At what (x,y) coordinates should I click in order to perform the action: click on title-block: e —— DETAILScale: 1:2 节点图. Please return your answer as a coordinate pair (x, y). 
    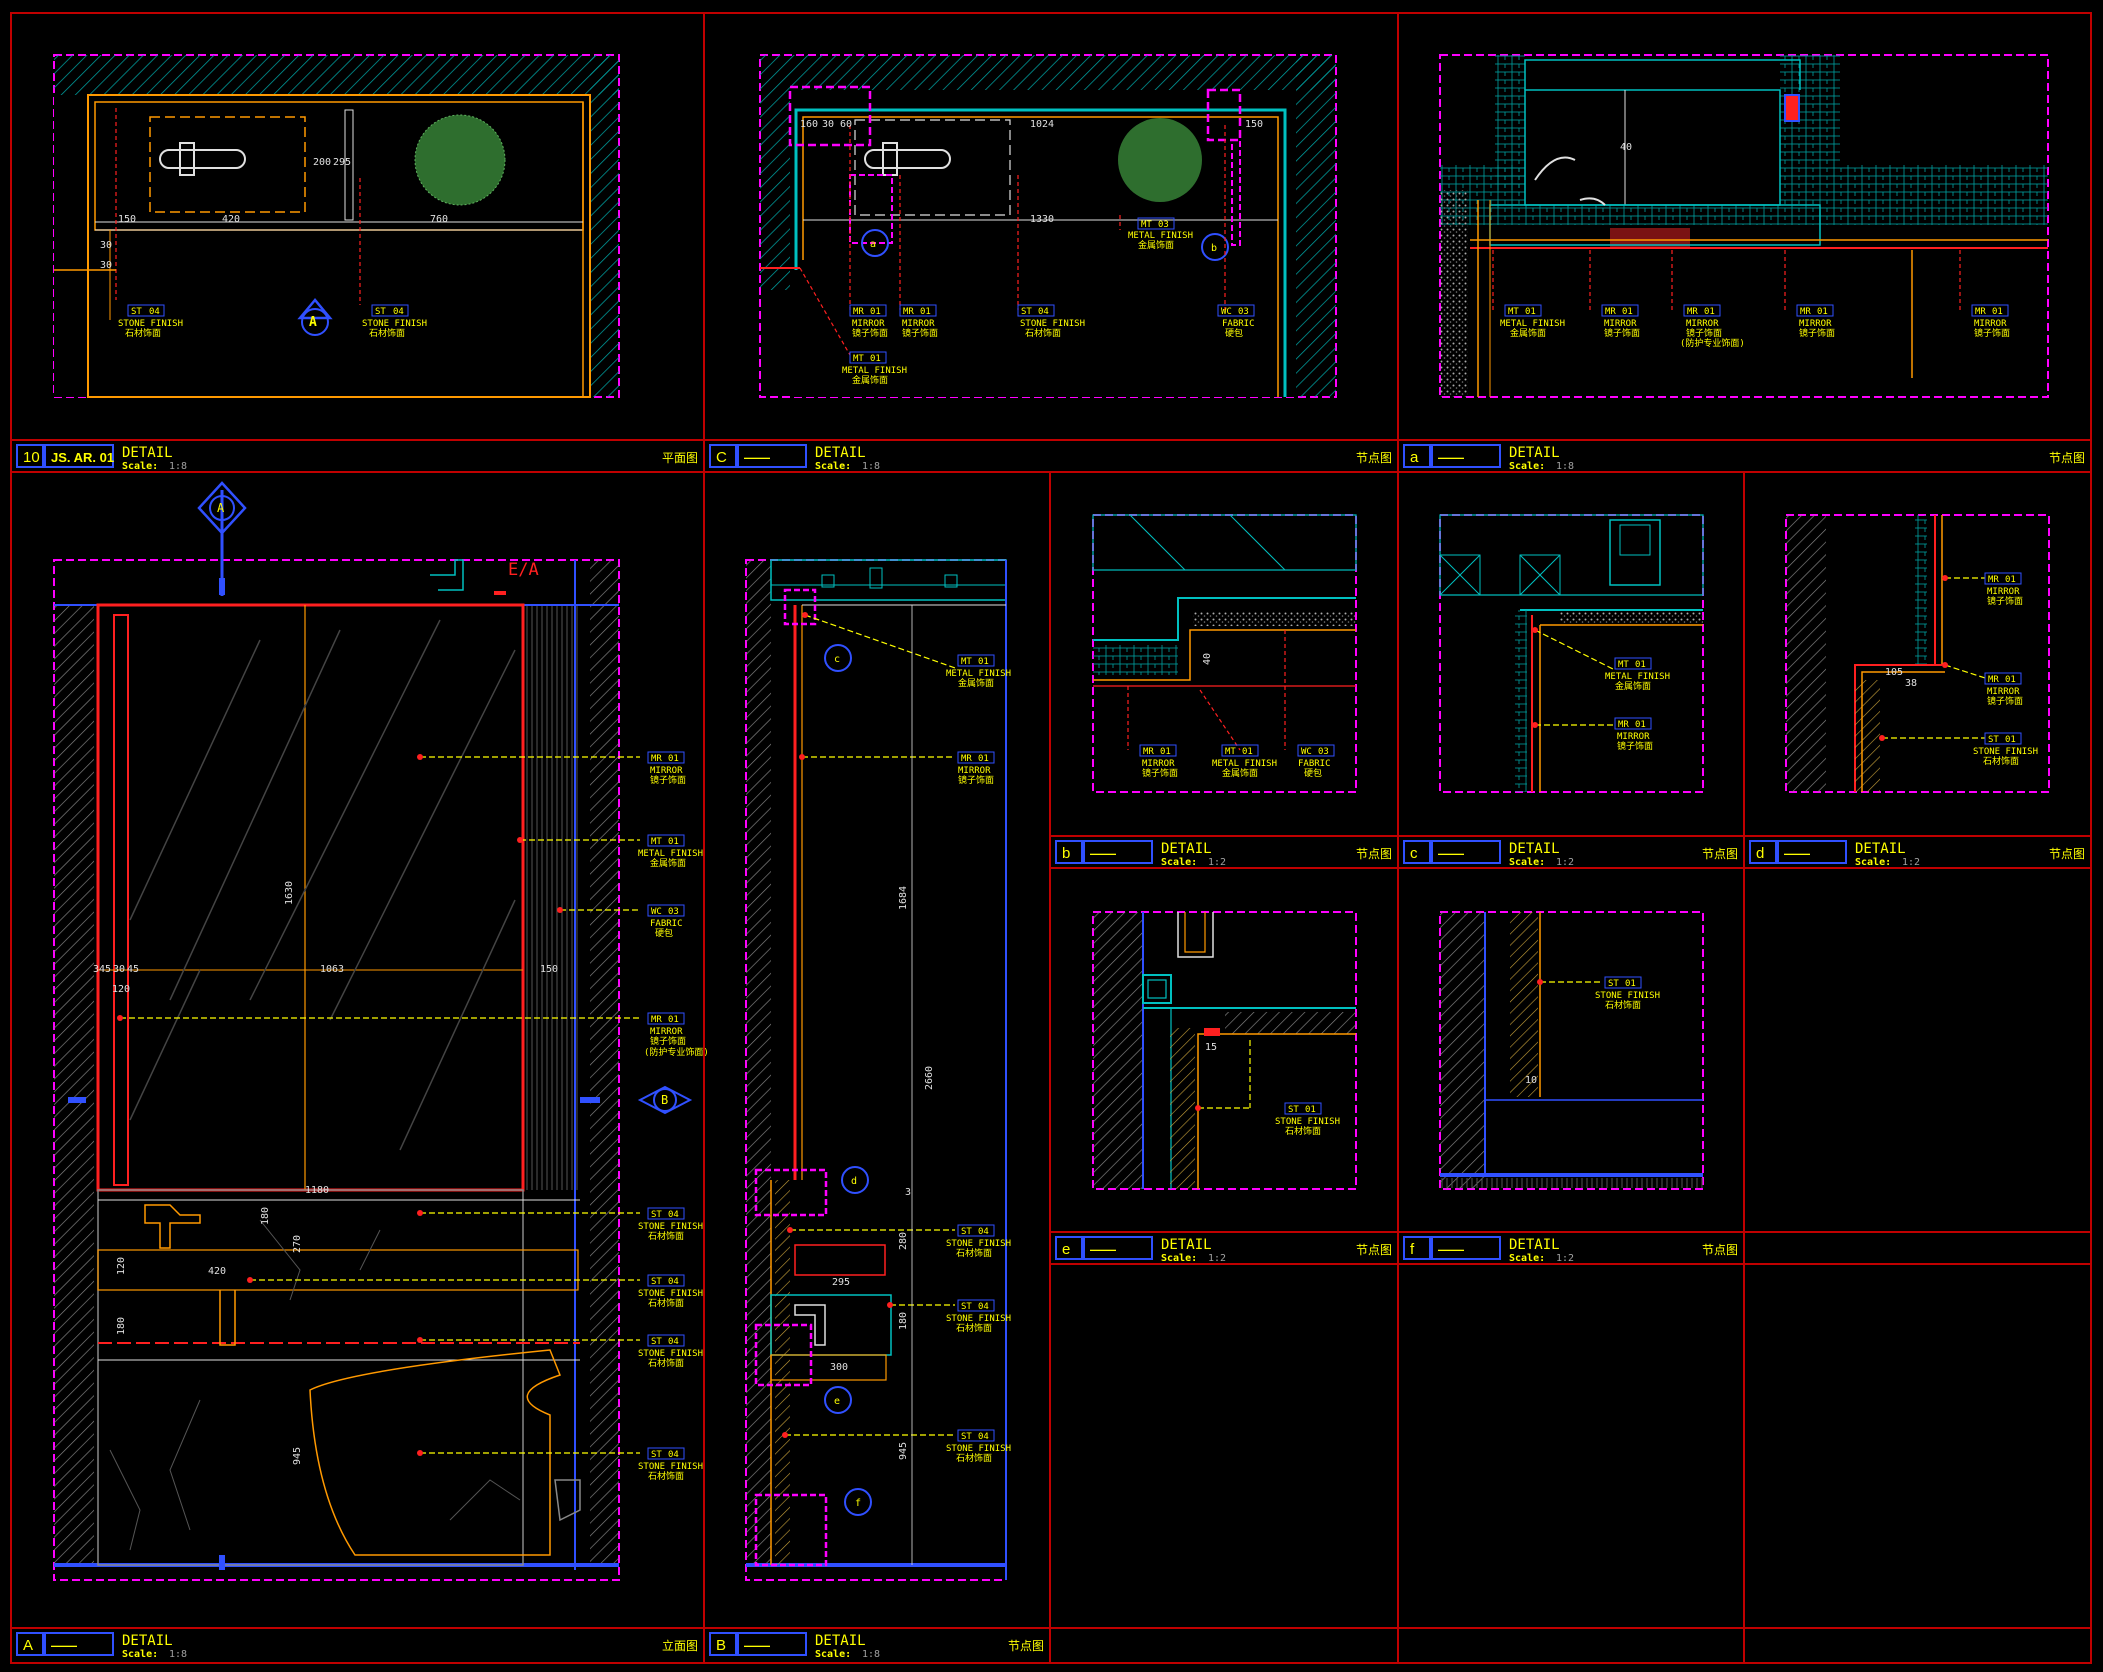
    Looking at the image, I should click on (1223, 1250).